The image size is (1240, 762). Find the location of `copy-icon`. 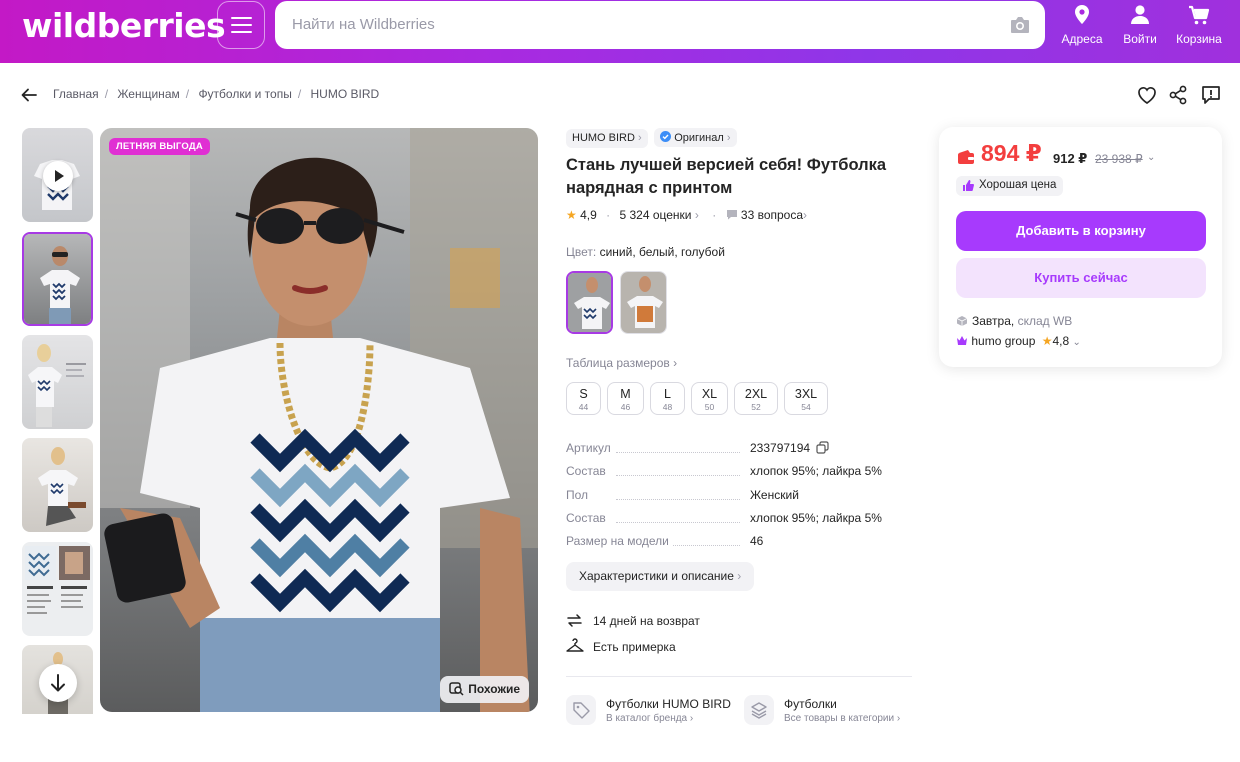

copy-icon is located at coordinates (822, 447).